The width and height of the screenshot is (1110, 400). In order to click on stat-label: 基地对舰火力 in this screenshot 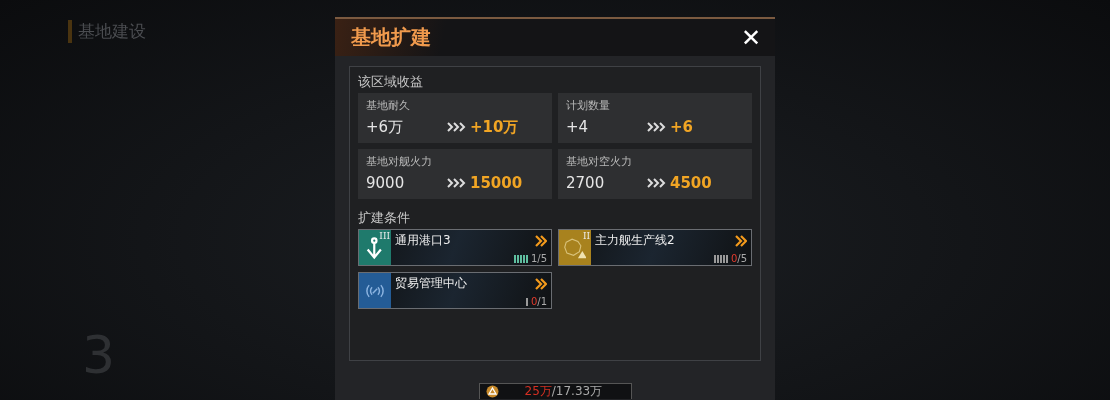, I will do `click(399, 162)`.